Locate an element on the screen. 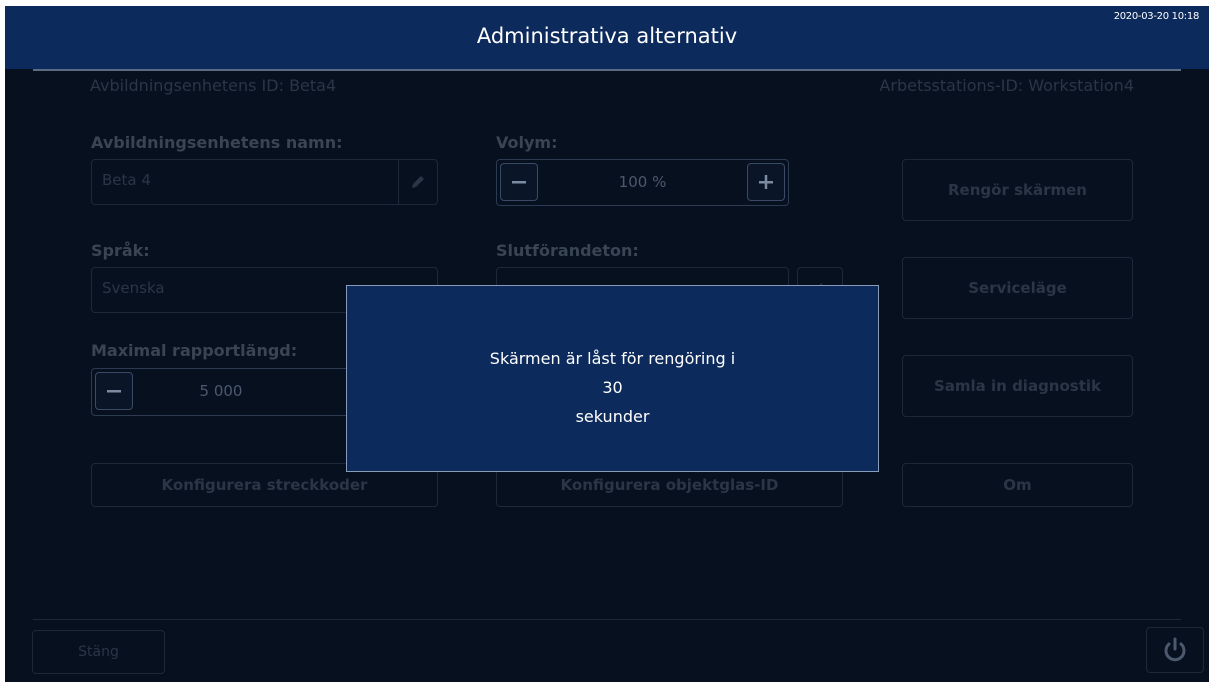 The image size is (1214, 685). clean-screen-button: Rengör skärmen is located at coordinates (1017, 190).